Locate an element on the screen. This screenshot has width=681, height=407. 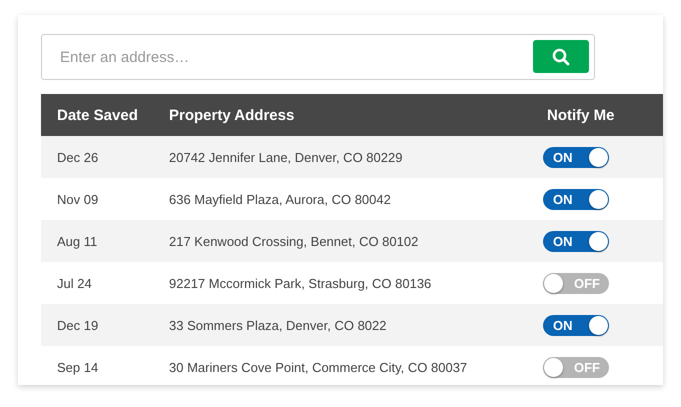
date-cell: Aug 11 is located at coordinates (77, 241).